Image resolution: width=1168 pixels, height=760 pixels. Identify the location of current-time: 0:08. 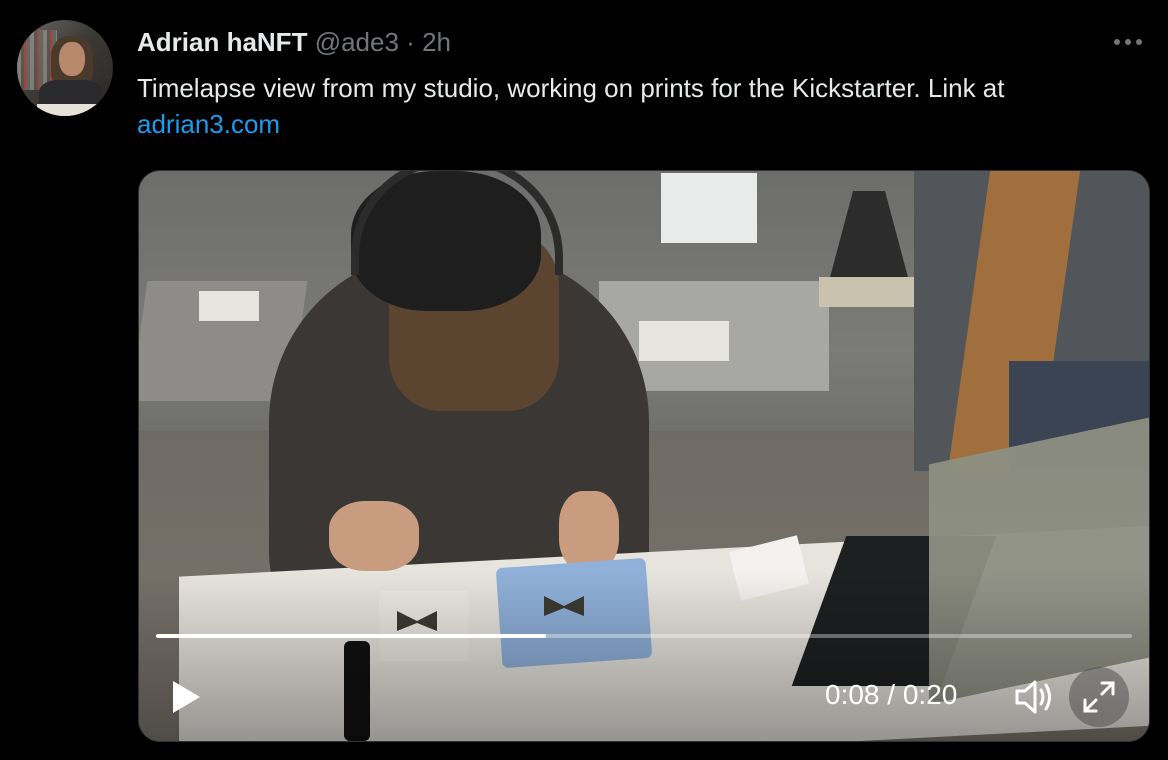
(852, 694).